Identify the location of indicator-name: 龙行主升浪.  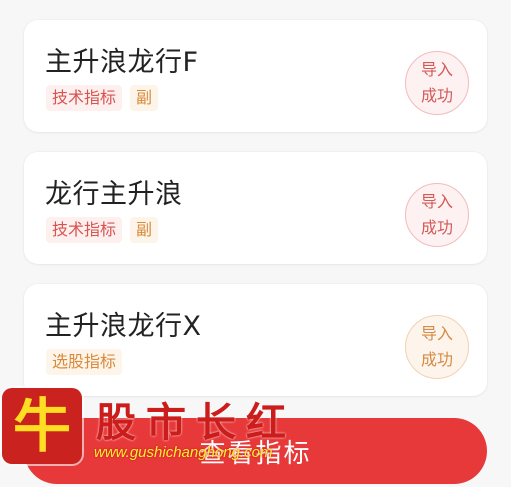
(114, 194).